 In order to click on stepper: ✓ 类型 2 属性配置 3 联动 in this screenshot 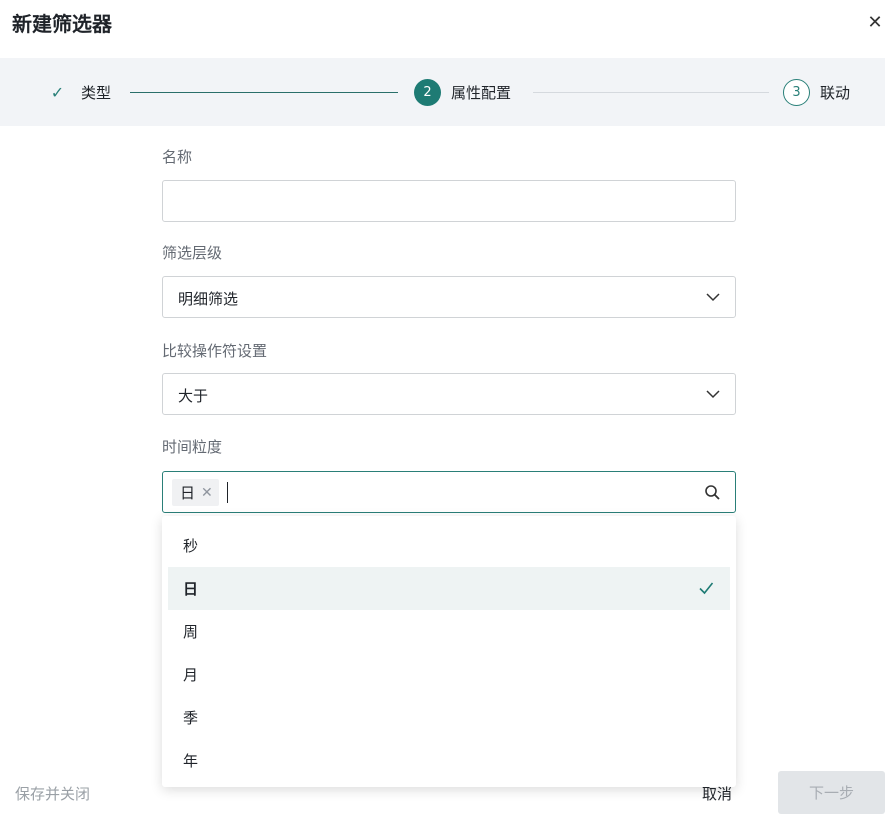, I will do `click(442, 92)`.